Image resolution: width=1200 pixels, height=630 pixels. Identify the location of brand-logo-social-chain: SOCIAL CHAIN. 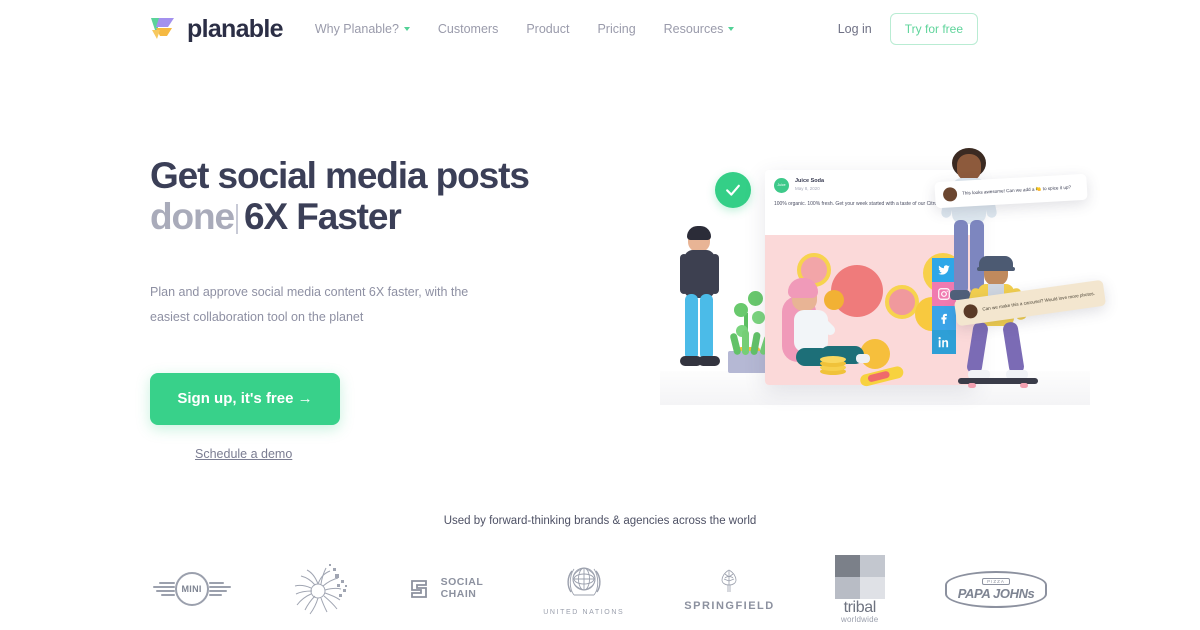
(446, 589).